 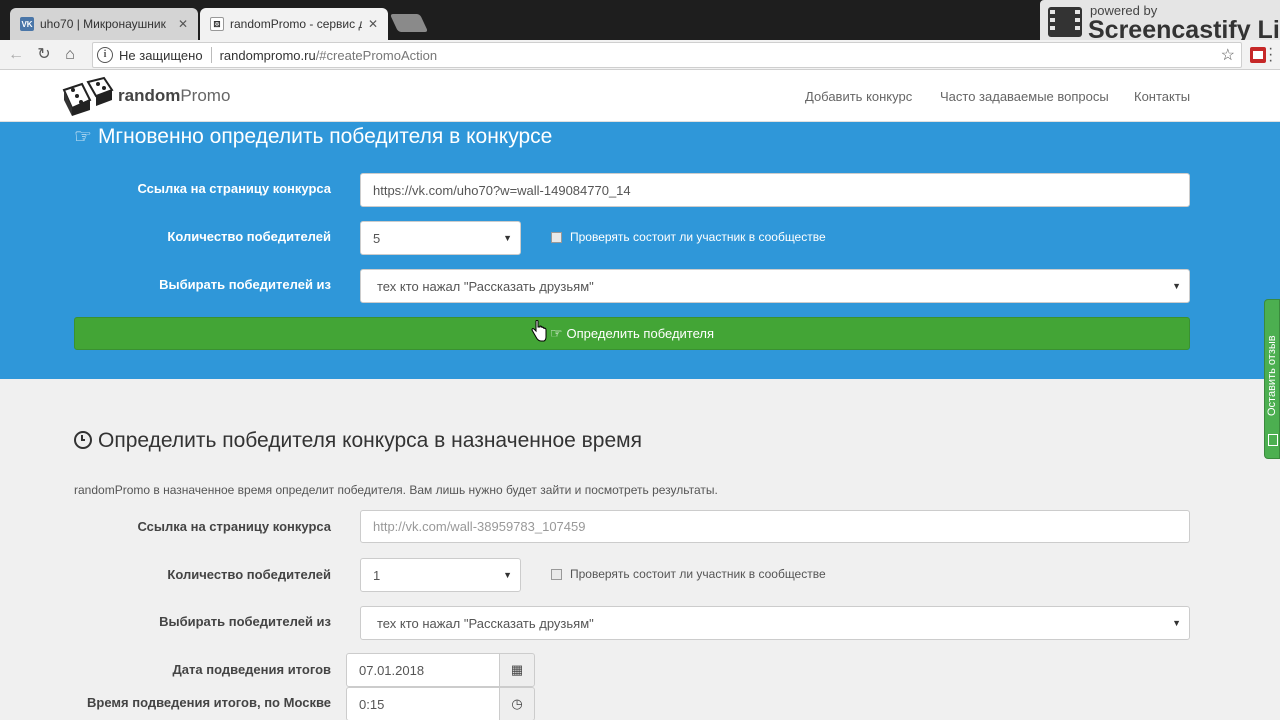 I want to click on browser-tab-active: ⚄ randomPromo - сервис д ✕, so click(x=294, y=24).